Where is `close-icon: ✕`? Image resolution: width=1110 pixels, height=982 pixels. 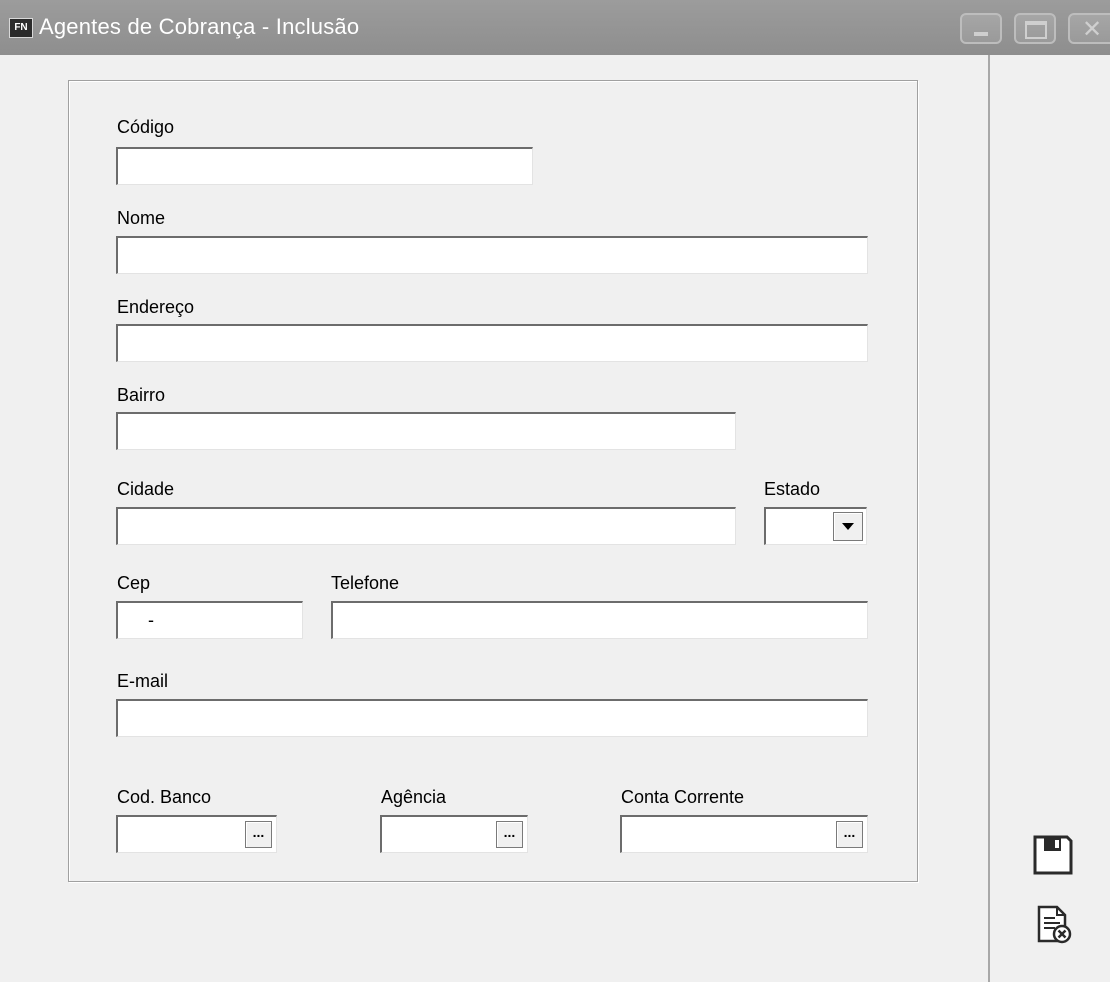 close-icon: ✕ is located at coordinates (1092, 29).